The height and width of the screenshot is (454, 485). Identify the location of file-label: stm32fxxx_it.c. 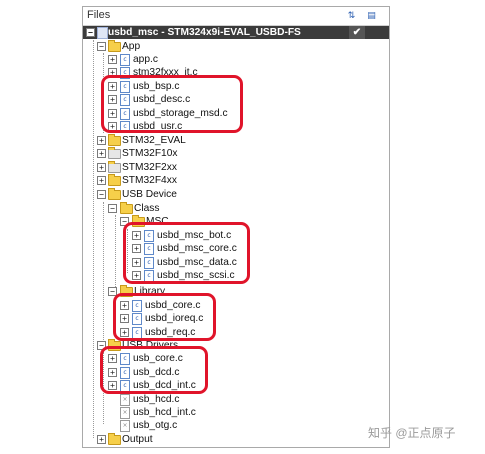
(165, 72).